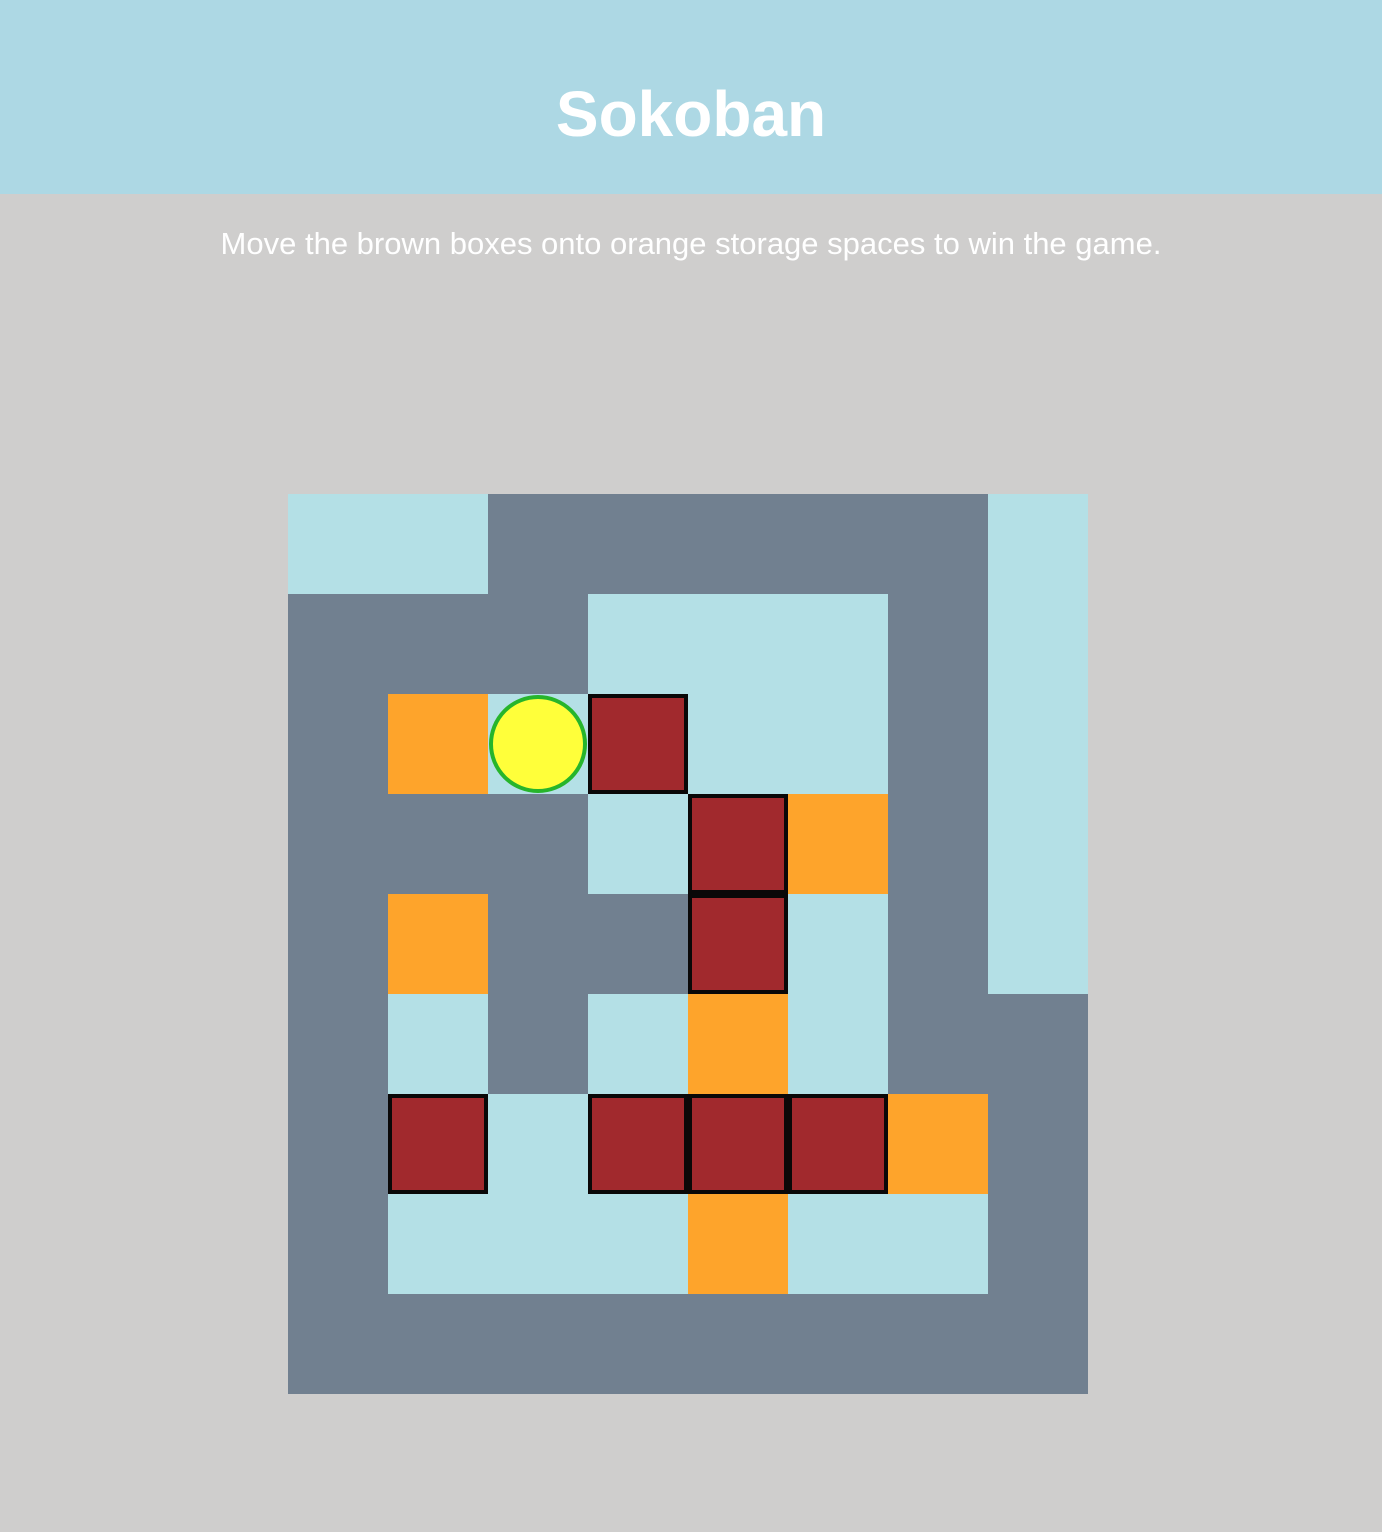 Image resolution: width=1382 pixels, height=1532 pixels. I want to click on header-bar: Sokoban, so click(691, 97).